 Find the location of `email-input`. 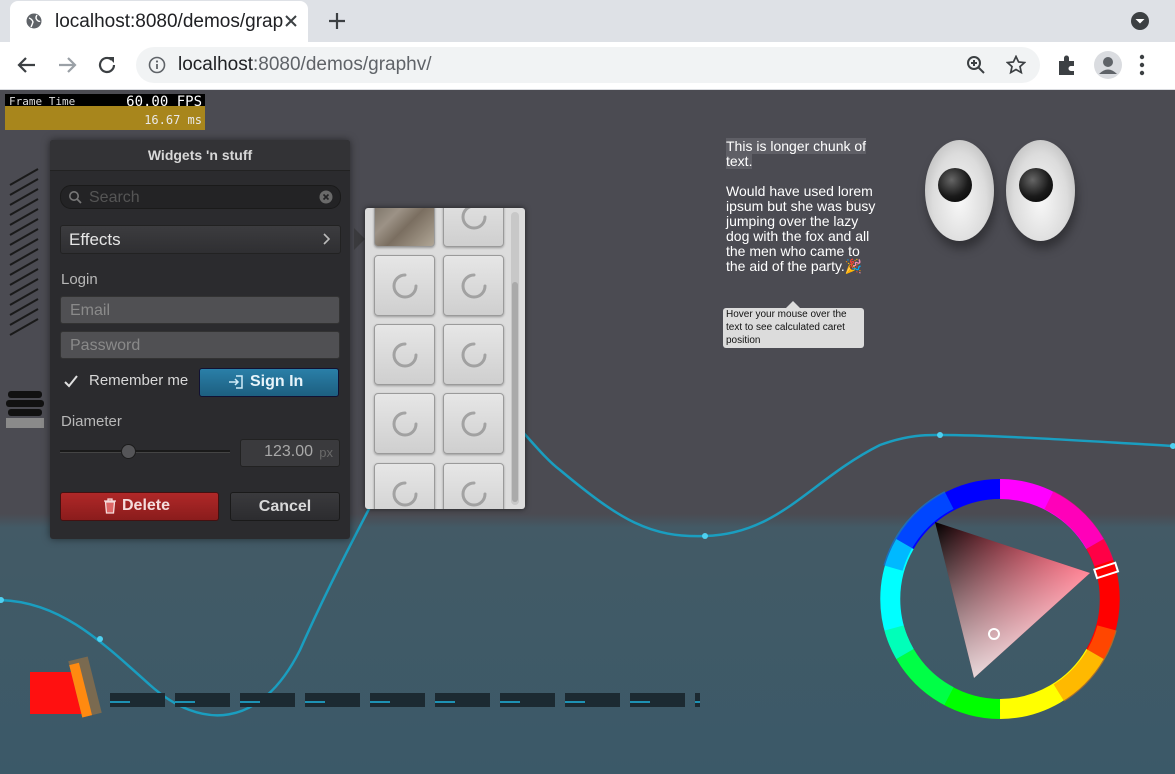

email-input is located at coordinates (200, 311).